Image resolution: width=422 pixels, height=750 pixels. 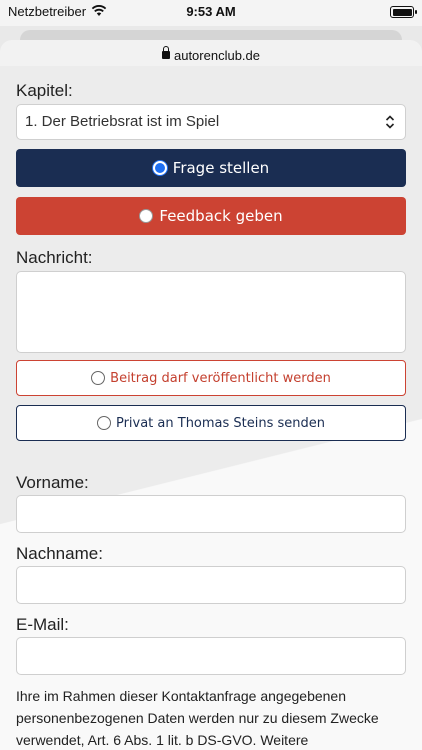 What do you see at coordinates (220, 378) in the screenshot?
I see `publish-allowed-label: Beitrag darf veröffentlicht werden` at bounding box center [220, 378].